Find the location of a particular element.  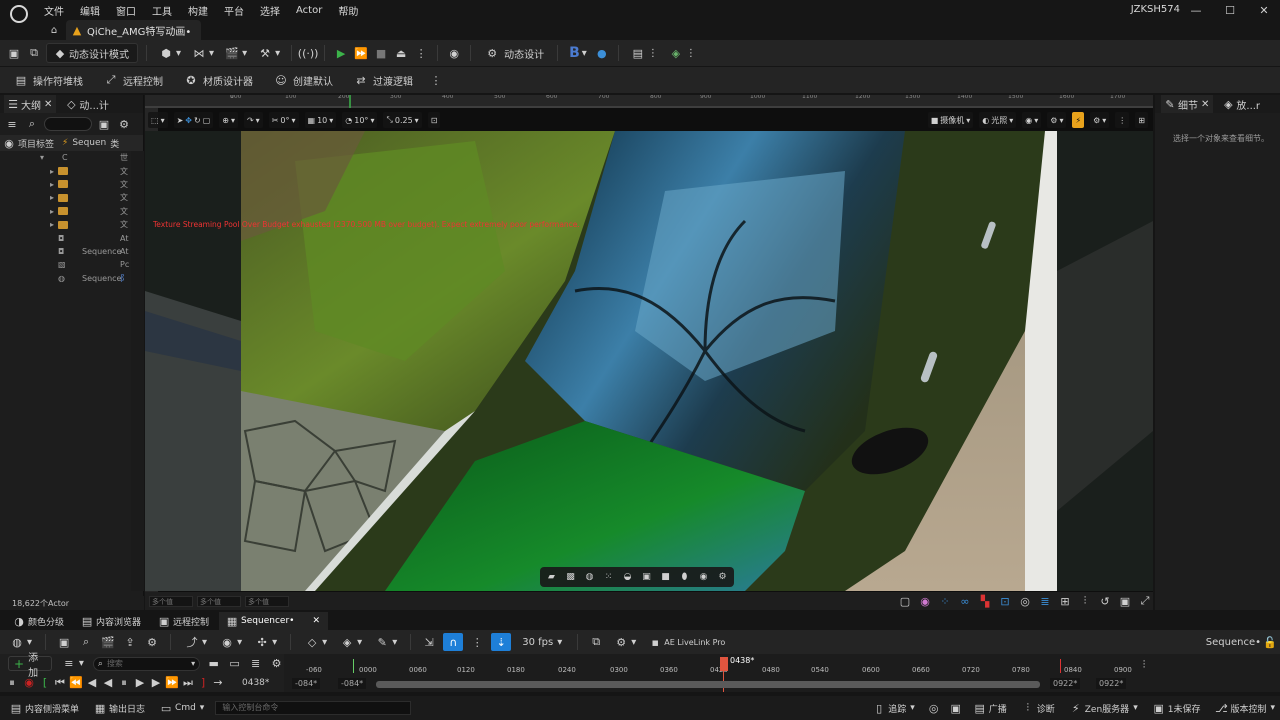

pause-toggle-icon: ⏸ is located at coordinates (12, 683).